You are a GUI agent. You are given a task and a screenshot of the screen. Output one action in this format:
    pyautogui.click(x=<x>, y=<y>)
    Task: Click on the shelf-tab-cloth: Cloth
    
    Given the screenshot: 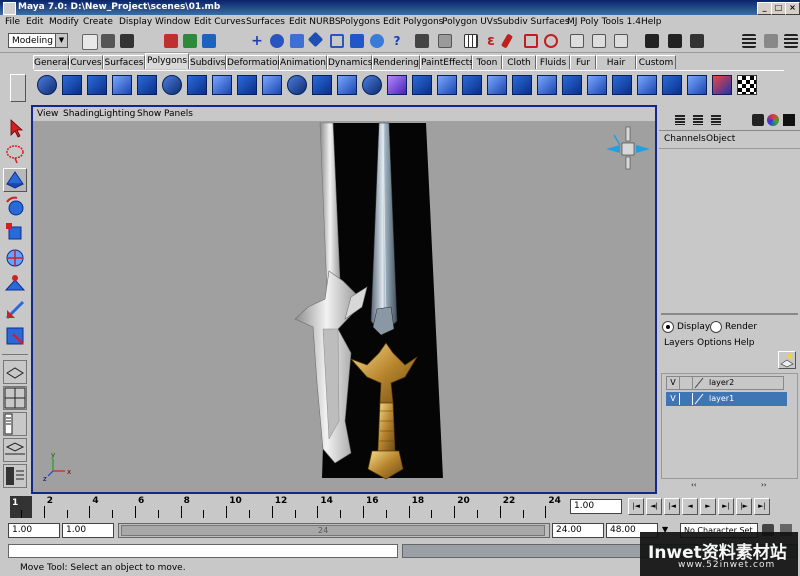 What is the action you would take?
    pyautogui.click(x=519, y=62)
    